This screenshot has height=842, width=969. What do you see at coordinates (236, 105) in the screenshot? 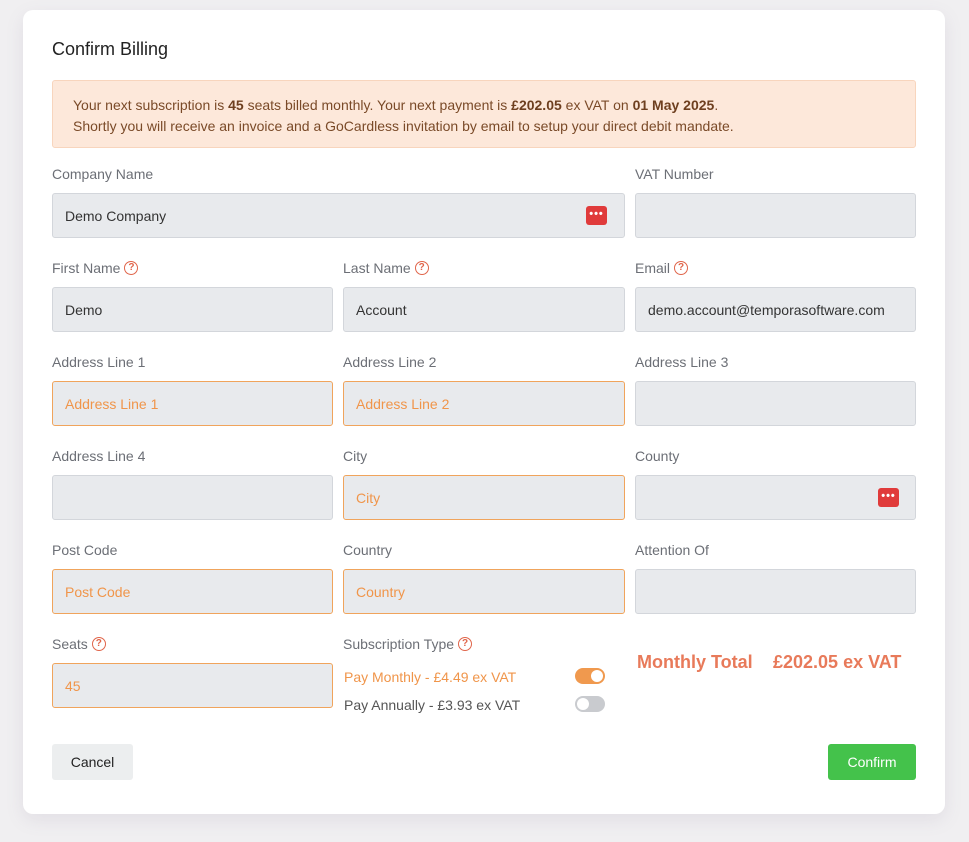
I see `notice-seats: 45` at bounding box center [236, 105].